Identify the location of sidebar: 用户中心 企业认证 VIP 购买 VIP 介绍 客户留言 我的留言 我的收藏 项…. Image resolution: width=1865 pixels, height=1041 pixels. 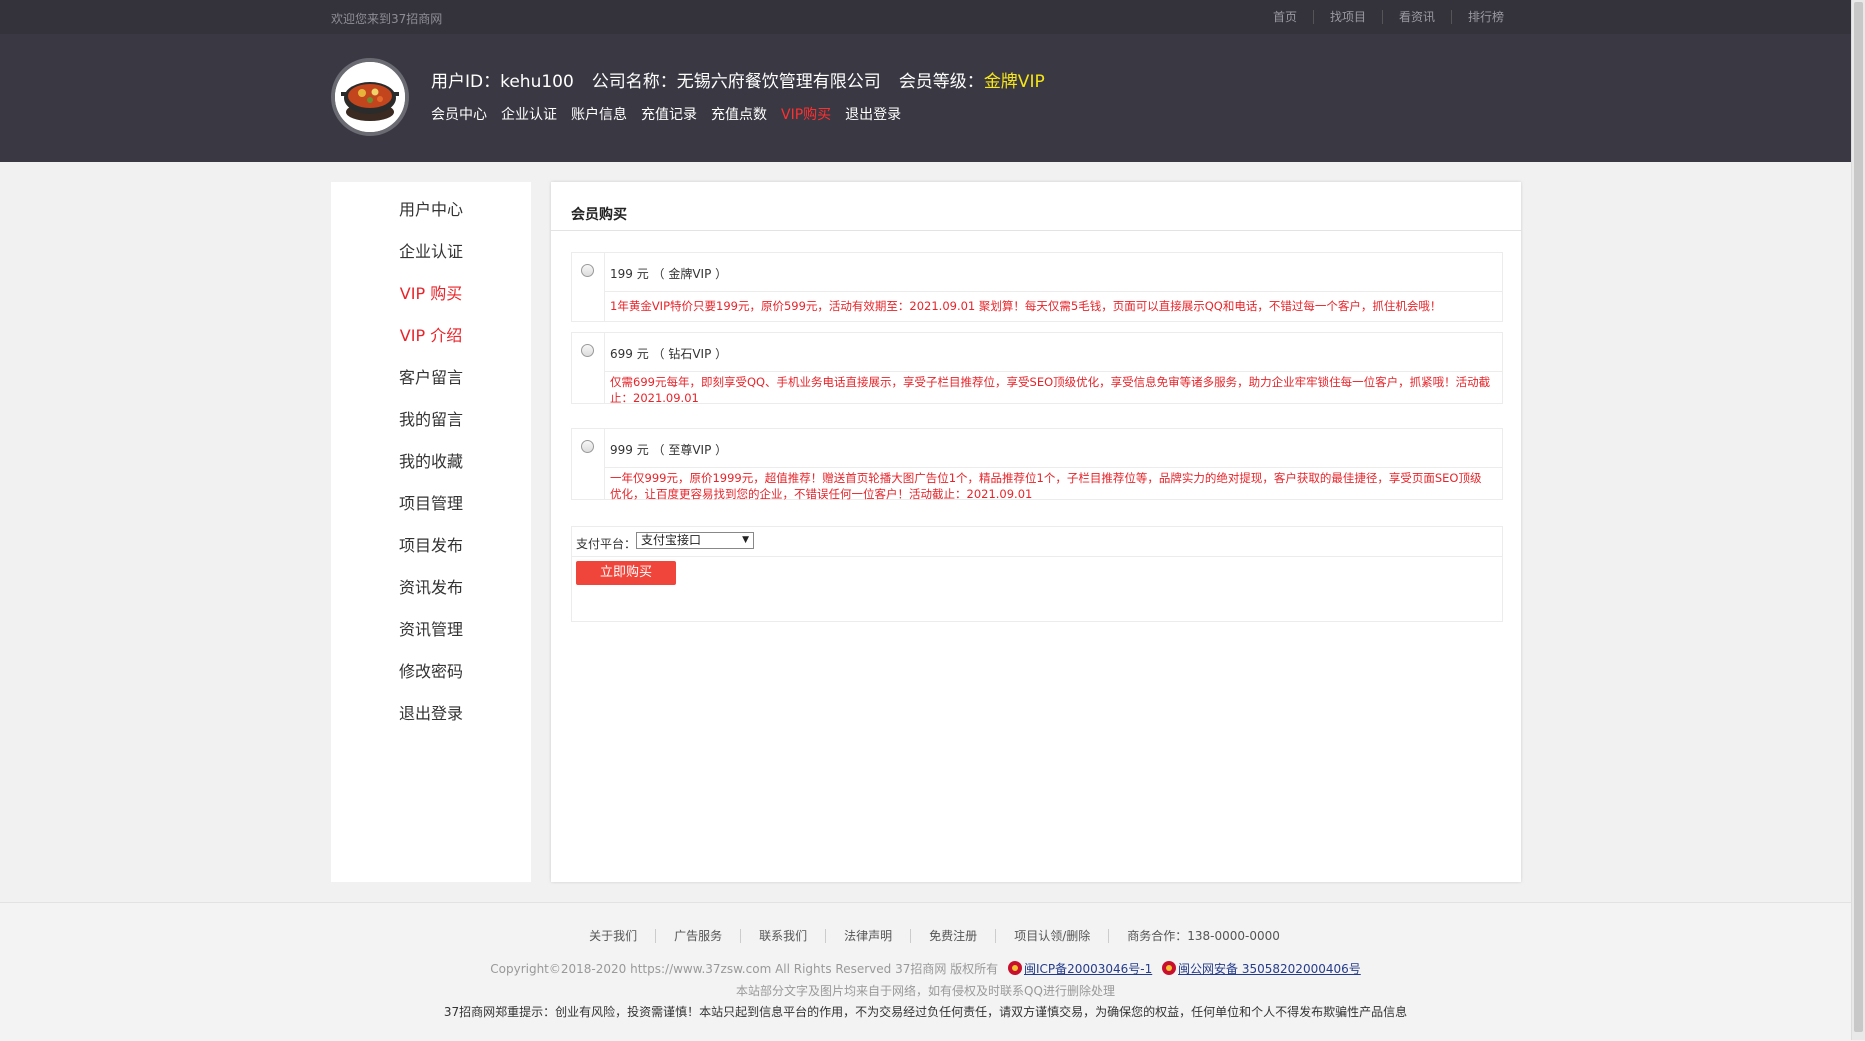
(431, 532).